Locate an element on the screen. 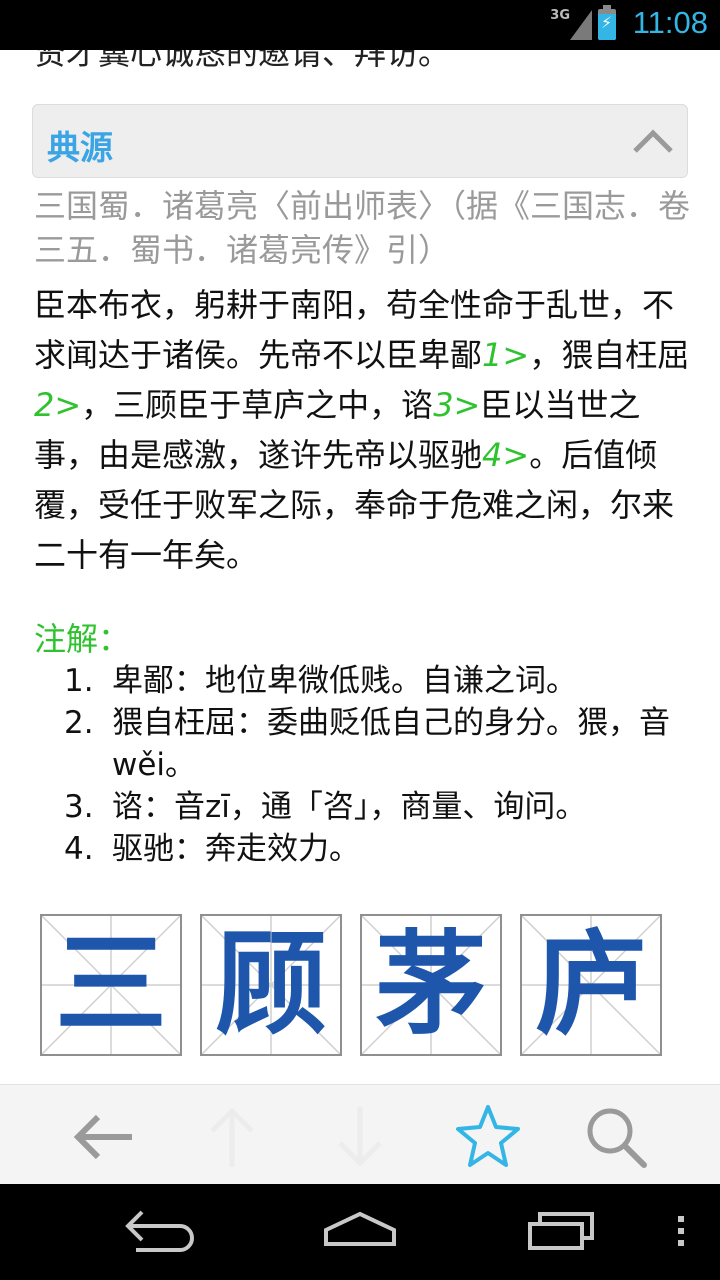 The image size is (720, 1280). network-type: 3G is located at coordinates (560, 15).